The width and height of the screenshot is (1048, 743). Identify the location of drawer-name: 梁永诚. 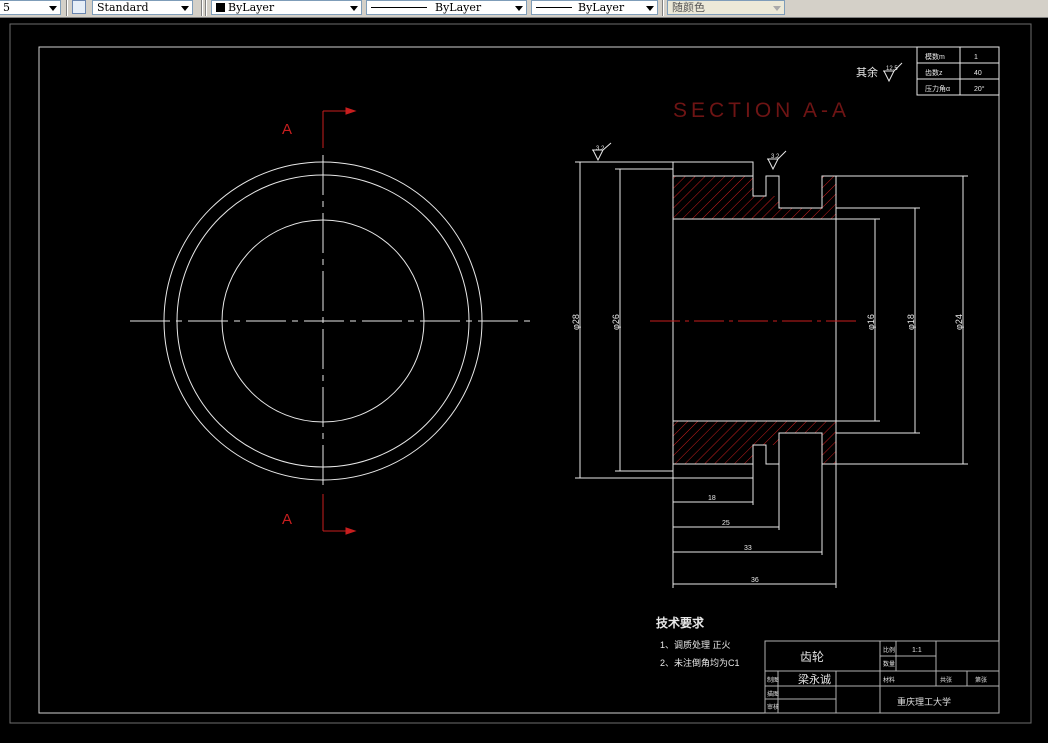
(814, 679).